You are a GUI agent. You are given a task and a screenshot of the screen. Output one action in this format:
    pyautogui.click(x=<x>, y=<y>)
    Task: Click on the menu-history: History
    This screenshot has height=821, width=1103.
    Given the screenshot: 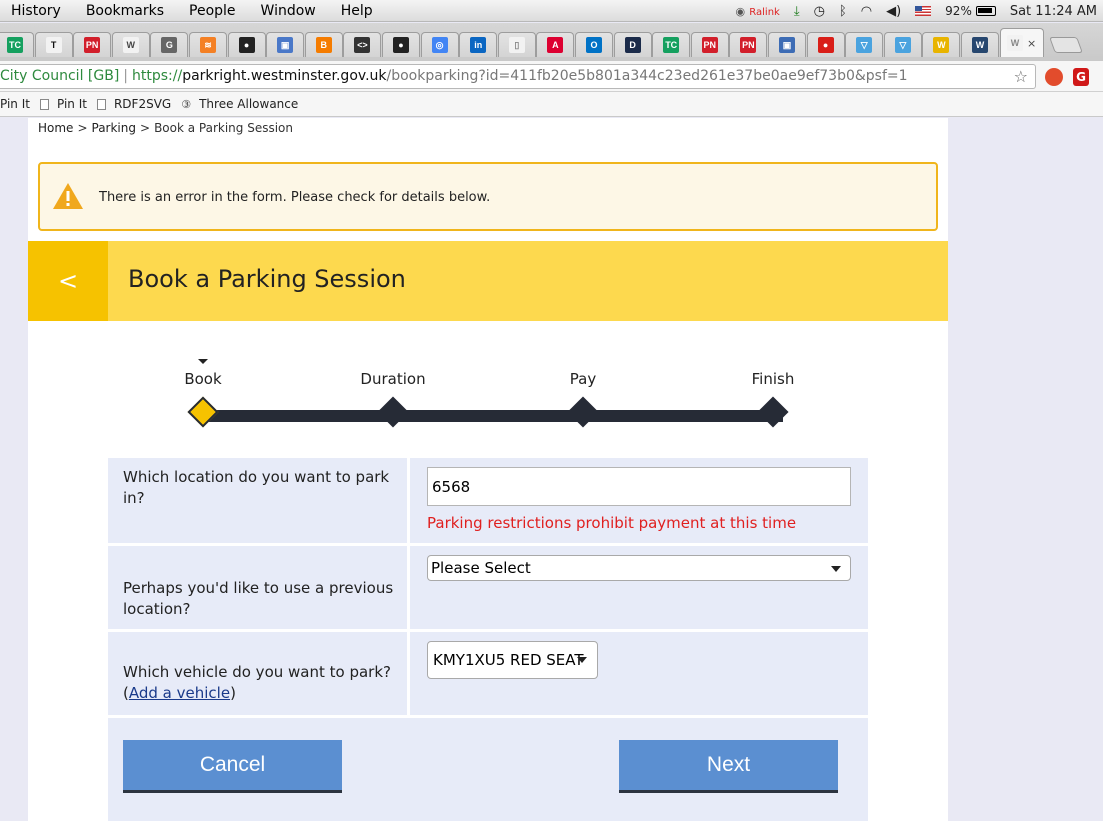 What is the action you would take?
    pyautogui.click(x=30, y=11)
    